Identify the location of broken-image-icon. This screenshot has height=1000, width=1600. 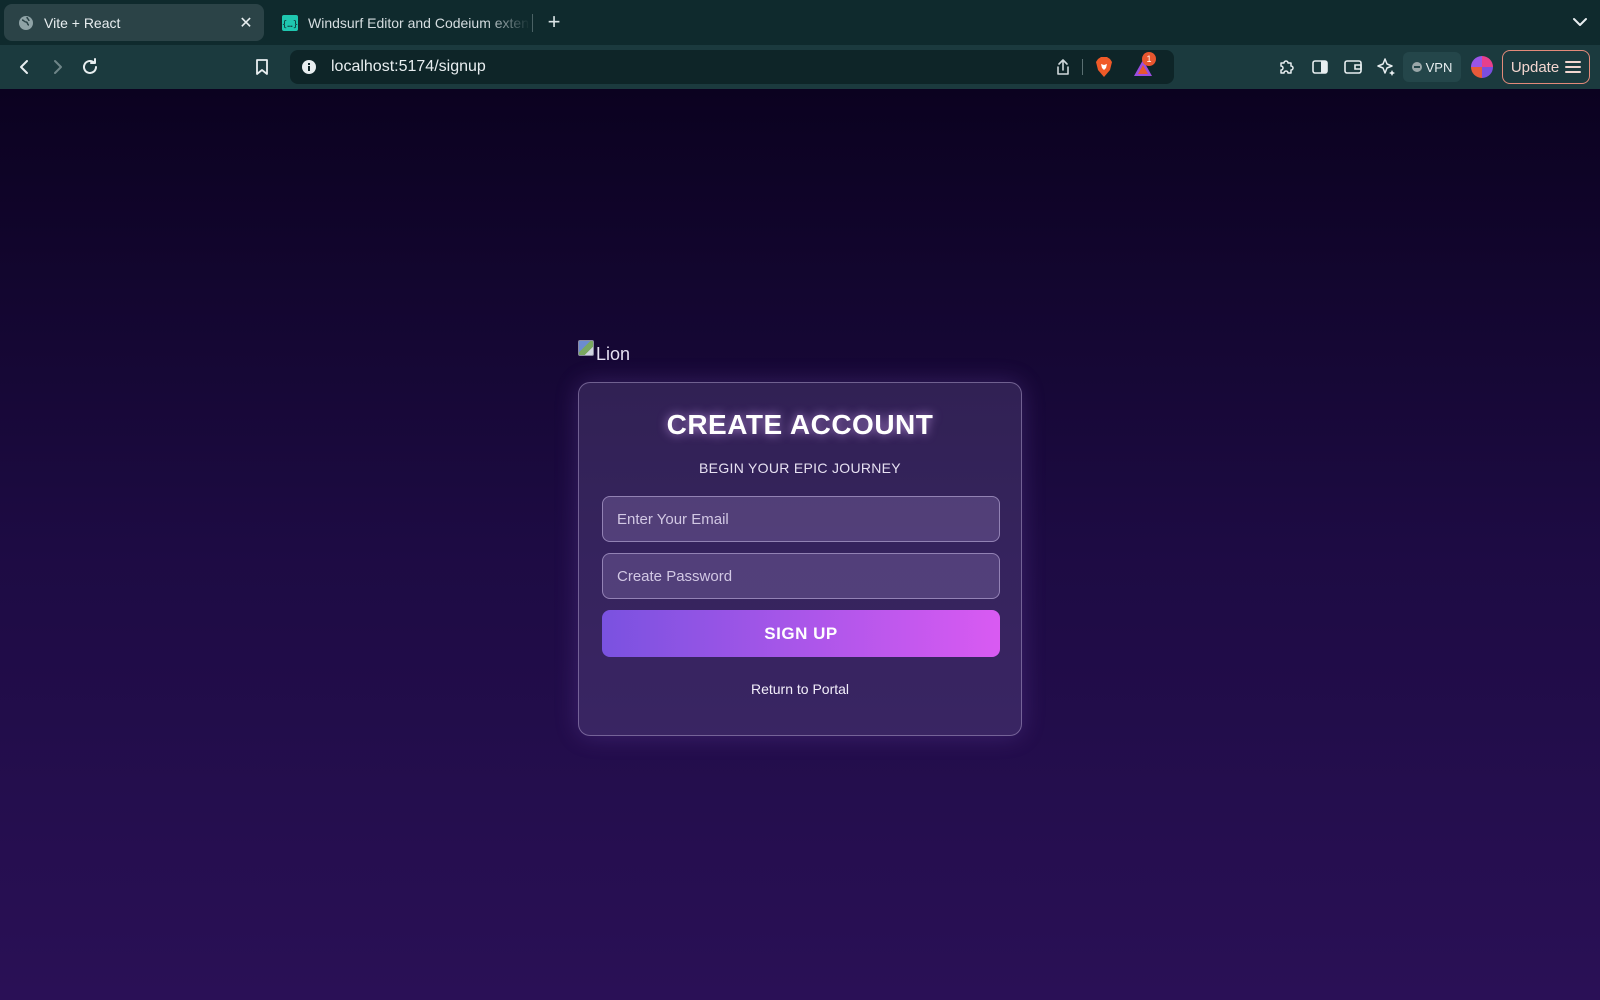
(586, 348).